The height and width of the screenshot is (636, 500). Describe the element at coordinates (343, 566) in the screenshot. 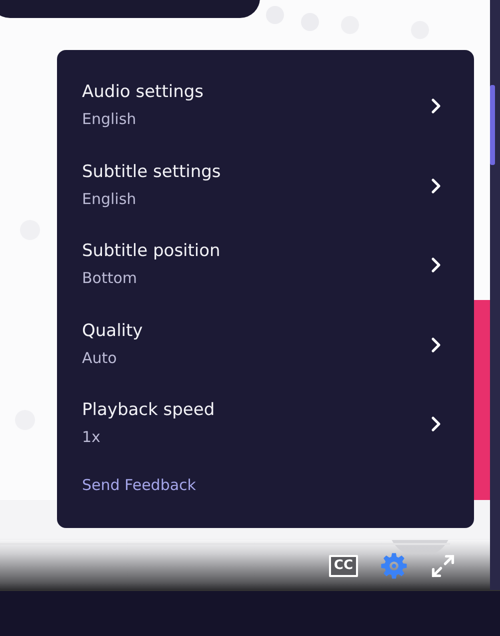

I see `captions-button: CC` at that location.